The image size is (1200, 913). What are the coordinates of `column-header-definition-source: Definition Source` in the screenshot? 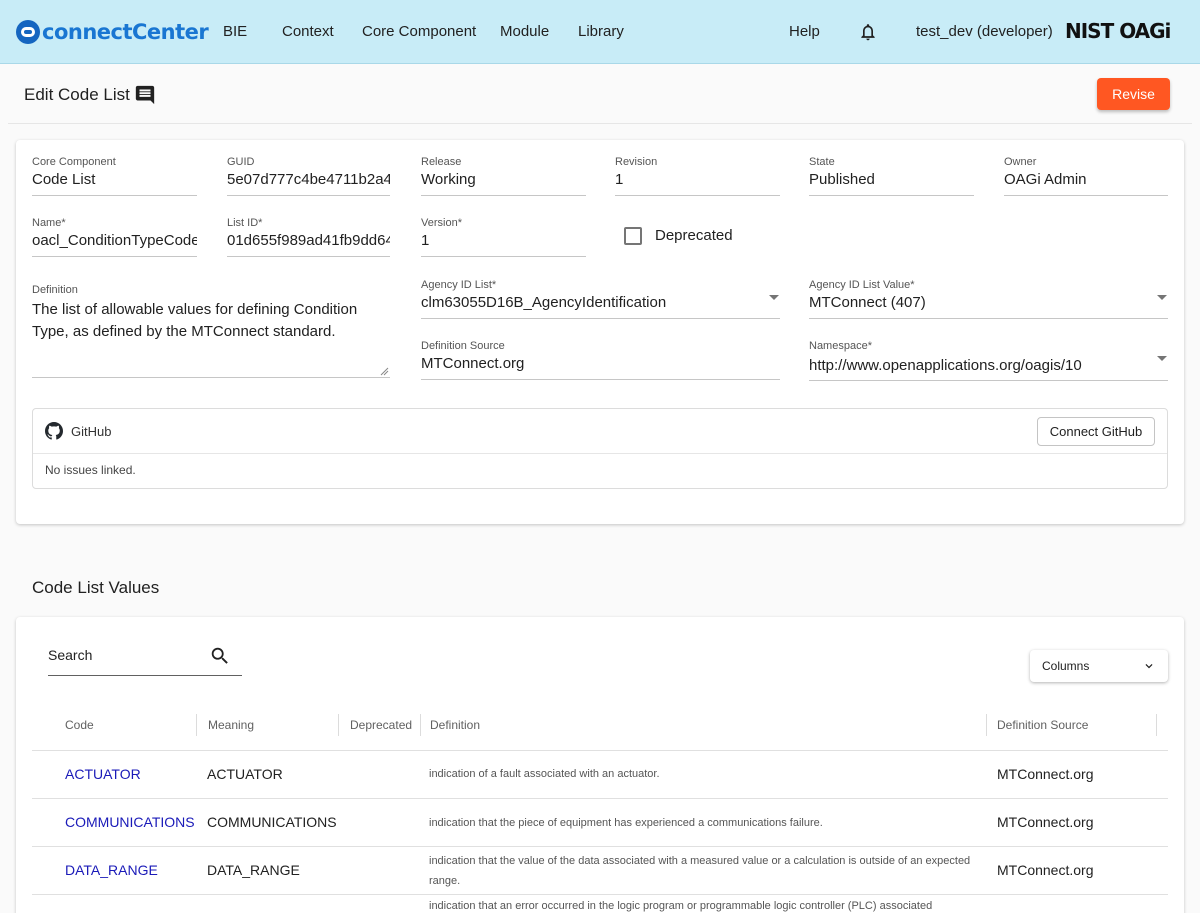 It's located at (1042, 725).